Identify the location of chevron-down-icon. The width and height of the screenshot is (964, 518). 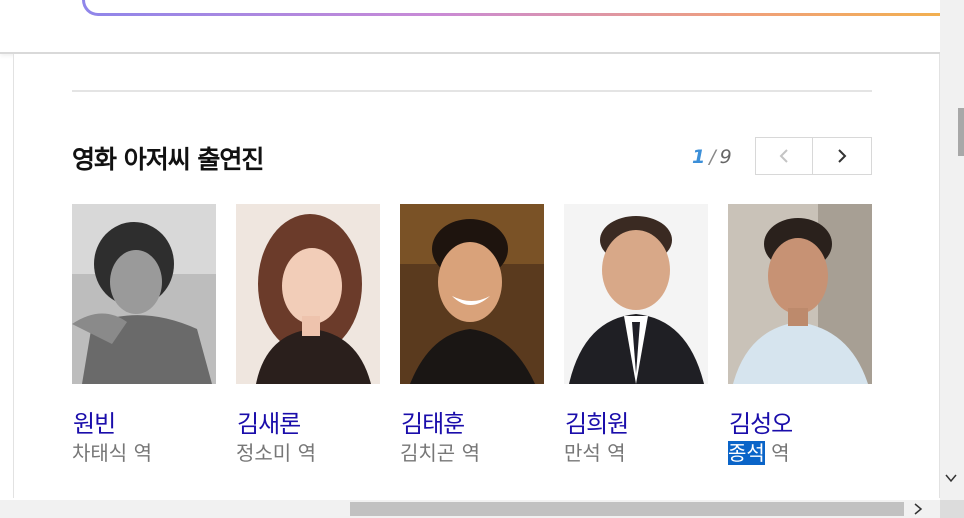
(951, 478).